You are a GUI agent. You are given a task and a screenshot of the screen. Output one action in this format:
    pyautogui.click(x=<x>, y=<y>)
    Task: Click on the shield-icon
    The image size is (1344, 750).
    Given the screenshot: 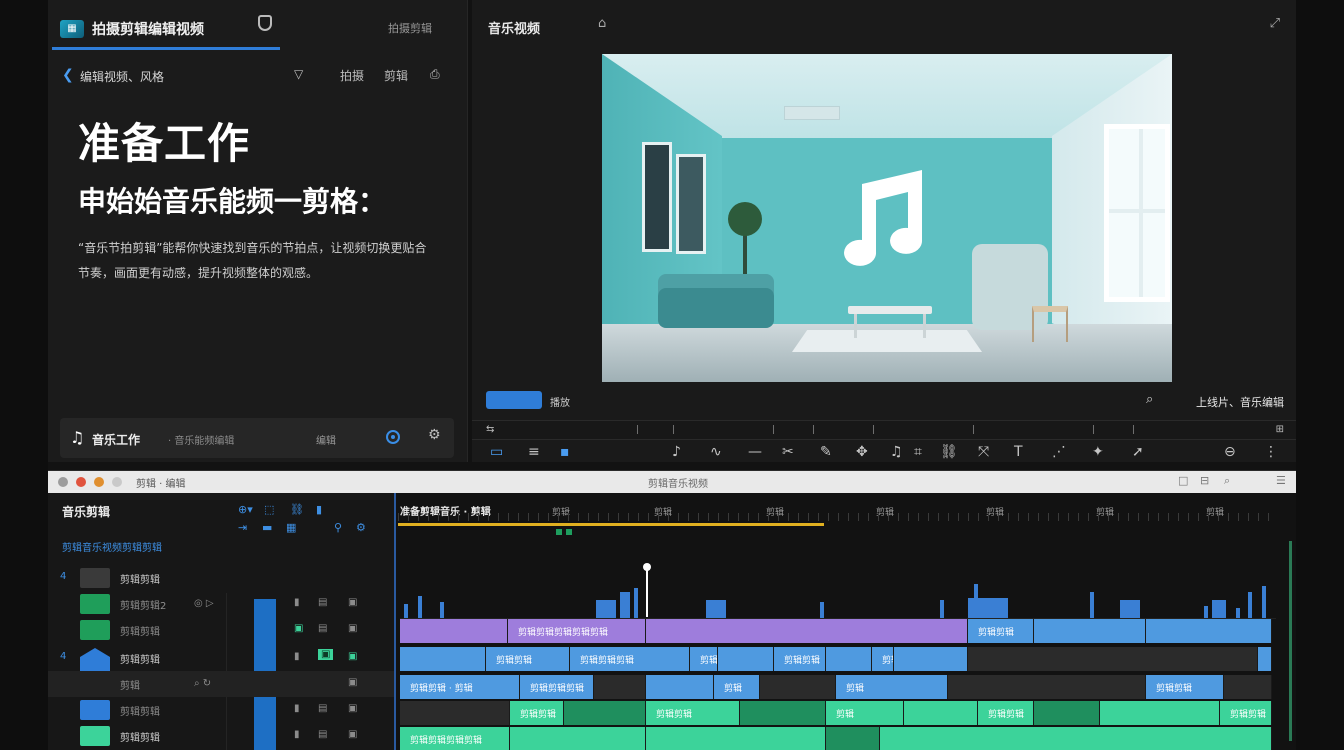 What is the action you would take?
    pyautogui.click(x=265, y=23)
    